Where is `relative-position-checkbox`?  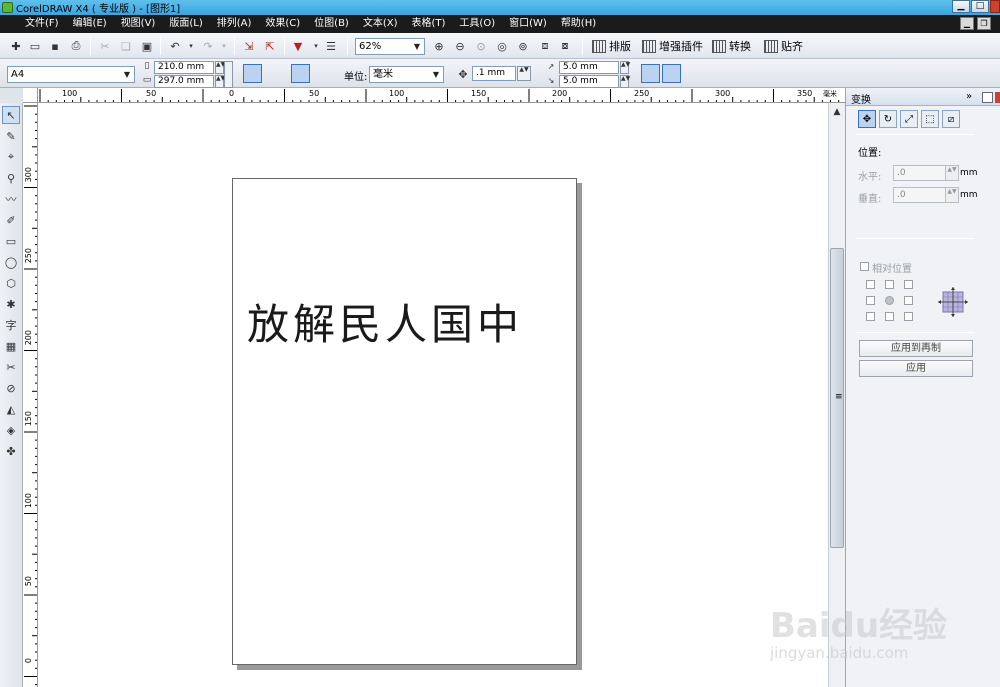 relative-position-checkbox is located at coordinates (864, 266).